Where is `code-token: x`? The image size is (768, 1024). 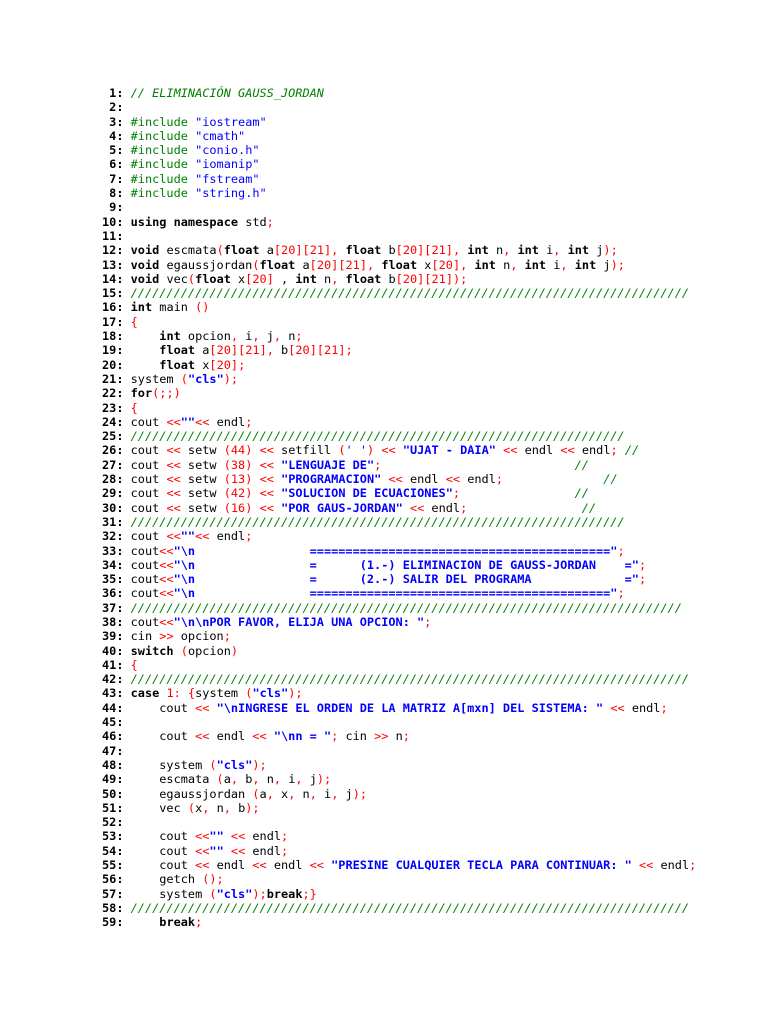 code-token: x is located at coordinates (202, 364).